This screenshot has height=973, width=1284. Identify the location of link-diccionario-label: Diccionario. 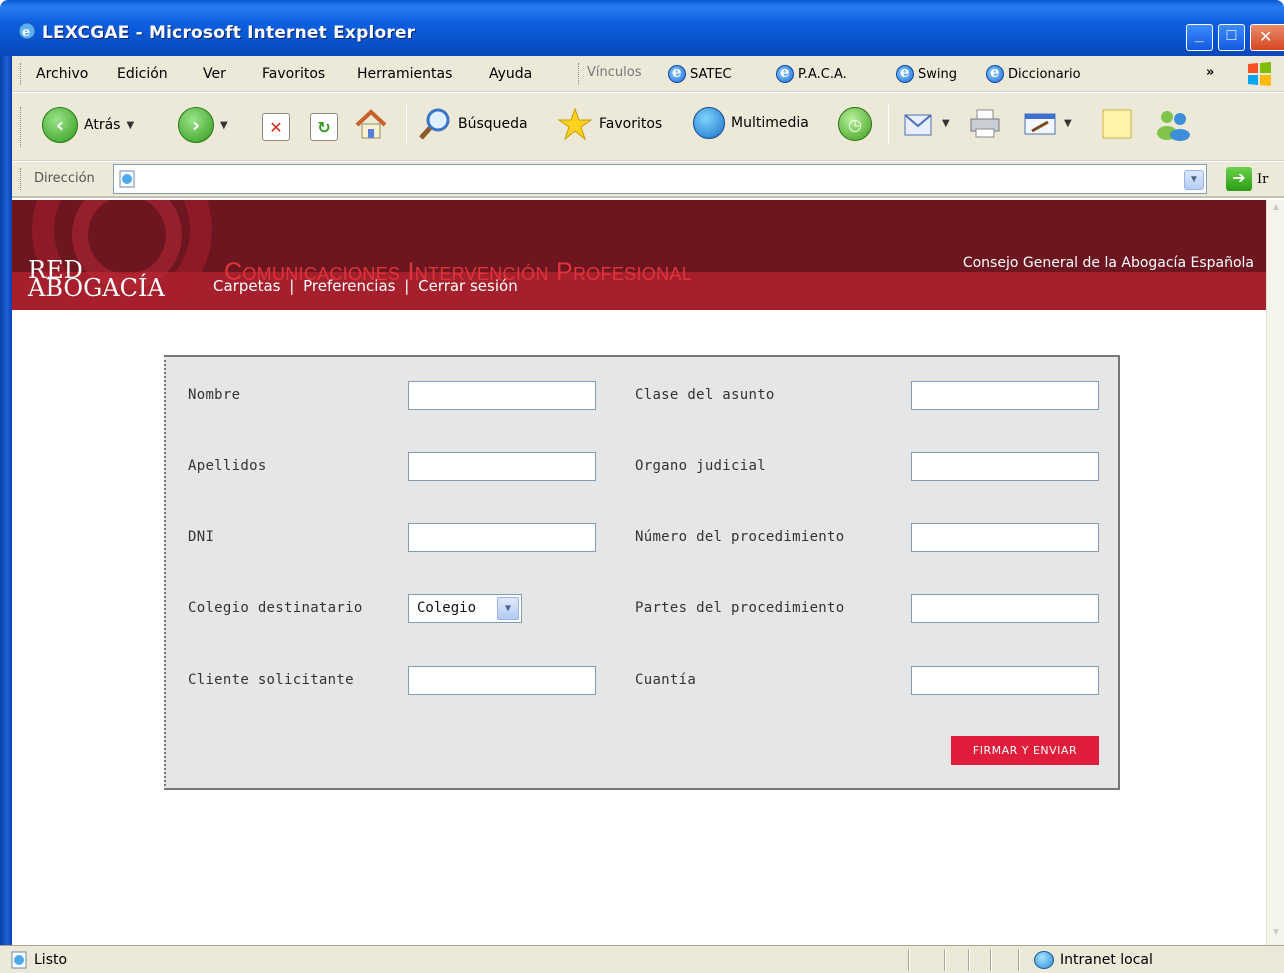
(1044, 74).